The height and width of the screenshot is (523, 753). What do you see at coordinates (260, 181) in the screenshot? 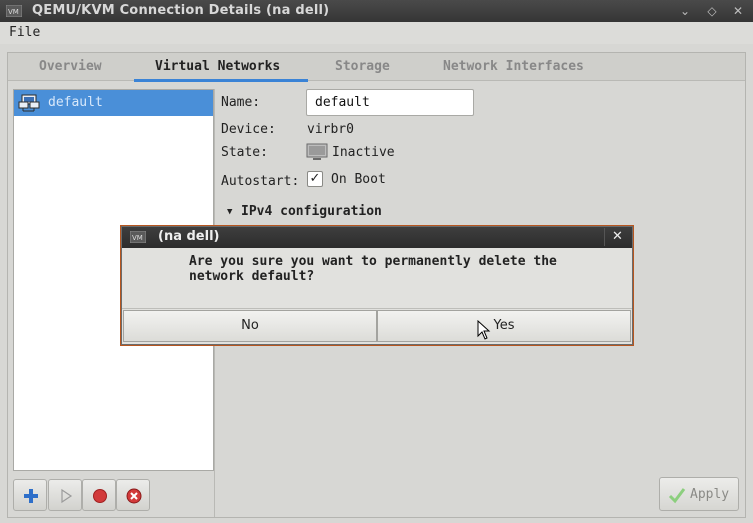
I see `autostart-label: Autostart:` at bounding box center [260, 181].